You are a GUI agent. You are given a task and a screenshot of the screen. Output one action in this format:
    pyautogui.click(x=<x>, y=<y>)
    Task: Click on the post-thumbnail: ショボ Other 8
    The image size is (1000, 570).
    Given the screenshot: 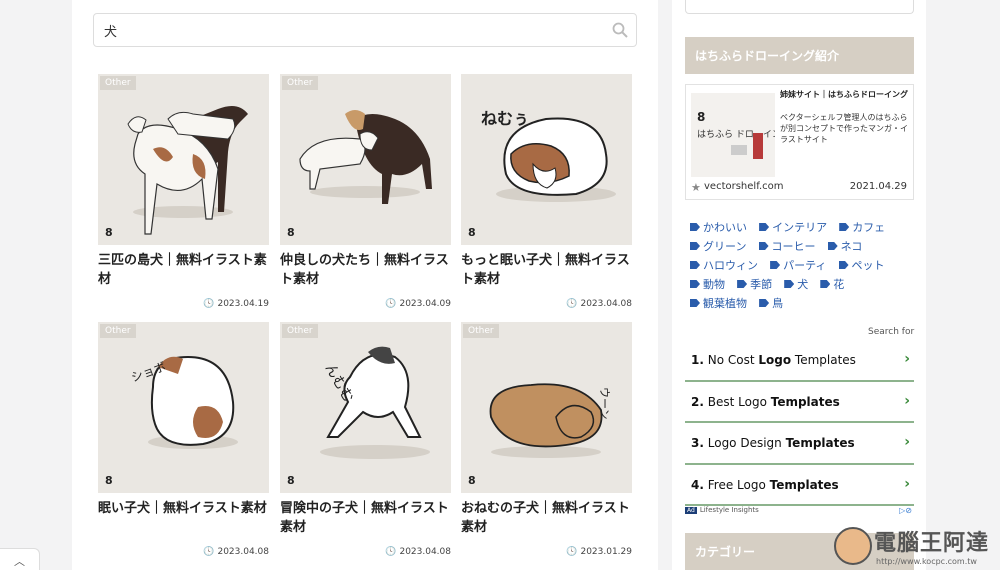 What is the action you would take?
    pyautogui.click(x=183, y=407)
    